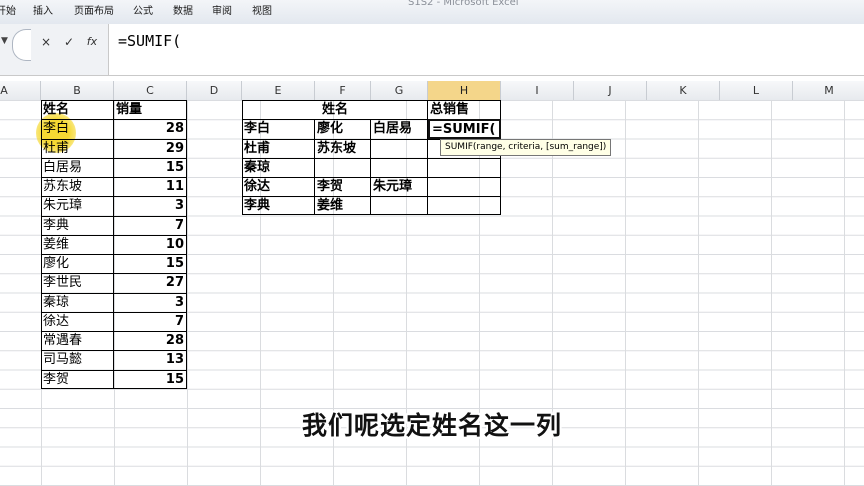 The height and width of the screenshot is (486, 864). What do you see at coordinates (335, 109) in the screenshot?
I see `header-name-merged-cell: 姓名` at bounding box center [335, 109].